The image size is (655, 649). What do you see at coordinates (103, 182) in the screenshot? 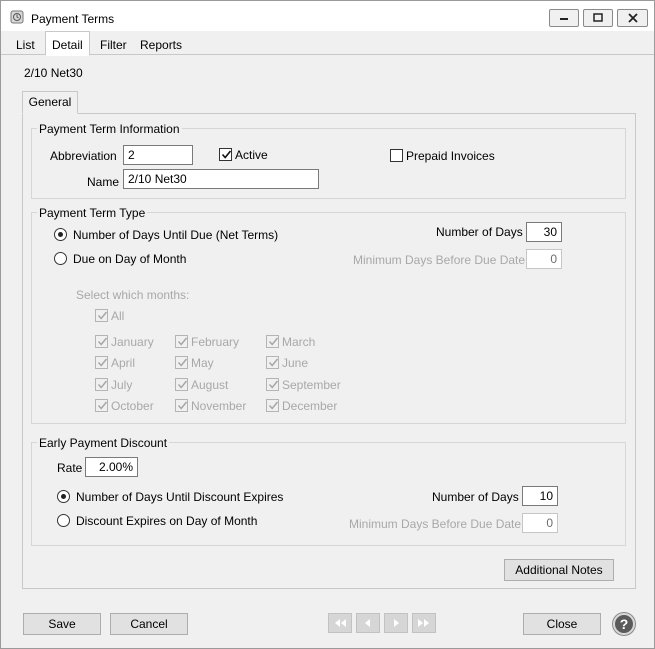
I see `name-label: Name` at bounding box center [103, 182].